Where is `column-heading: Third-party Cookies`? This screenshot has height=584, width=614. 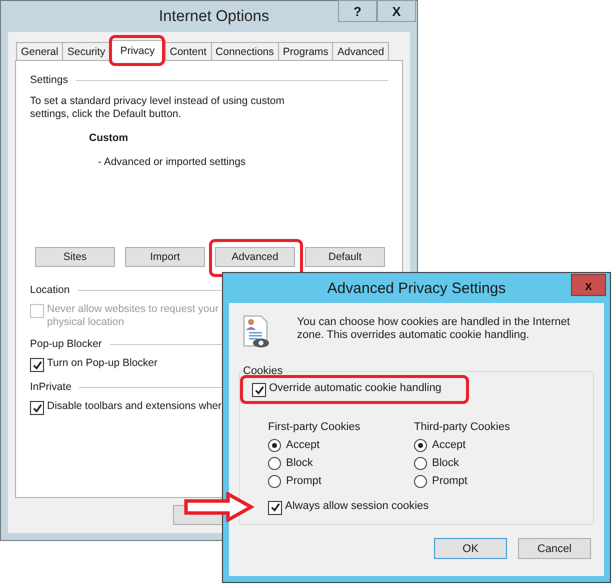
column-heading: Third-party Cookies is located at coordinates (462, 426).